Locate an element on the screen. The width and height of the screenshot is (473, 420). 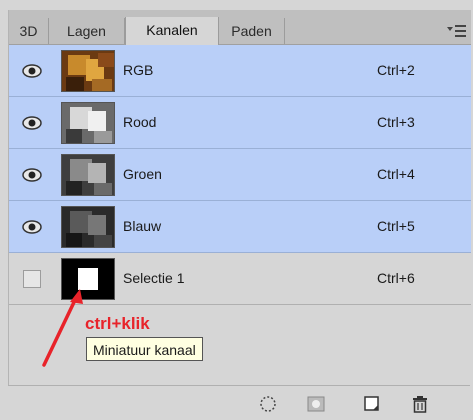
channel-row-blauw: Blauw Ctrl+5 is located at coordinates (240, 227).